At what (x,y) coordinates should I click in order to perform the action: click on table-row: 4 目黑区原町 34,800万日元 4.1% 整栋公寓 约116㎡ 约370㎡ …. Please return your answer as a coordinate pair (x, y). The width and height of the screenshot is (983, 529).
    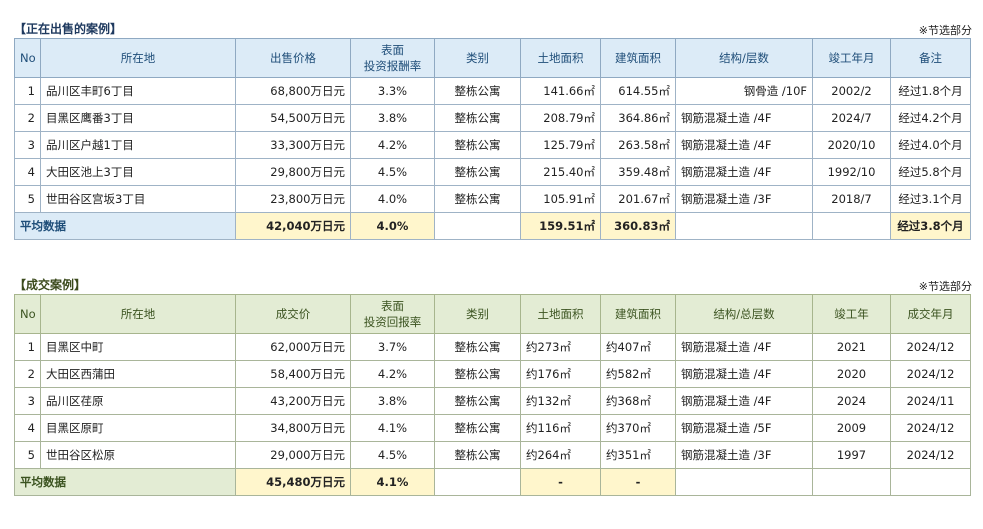
    Looking at the image, I should click on (492, 428).